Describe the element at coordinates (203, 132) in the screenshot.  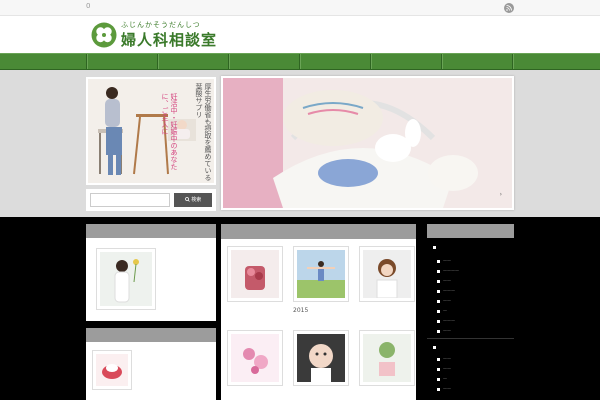
I see `promo-tagline: 厚生労働省も摂取を薦めている葉酸サプリ` at that location.